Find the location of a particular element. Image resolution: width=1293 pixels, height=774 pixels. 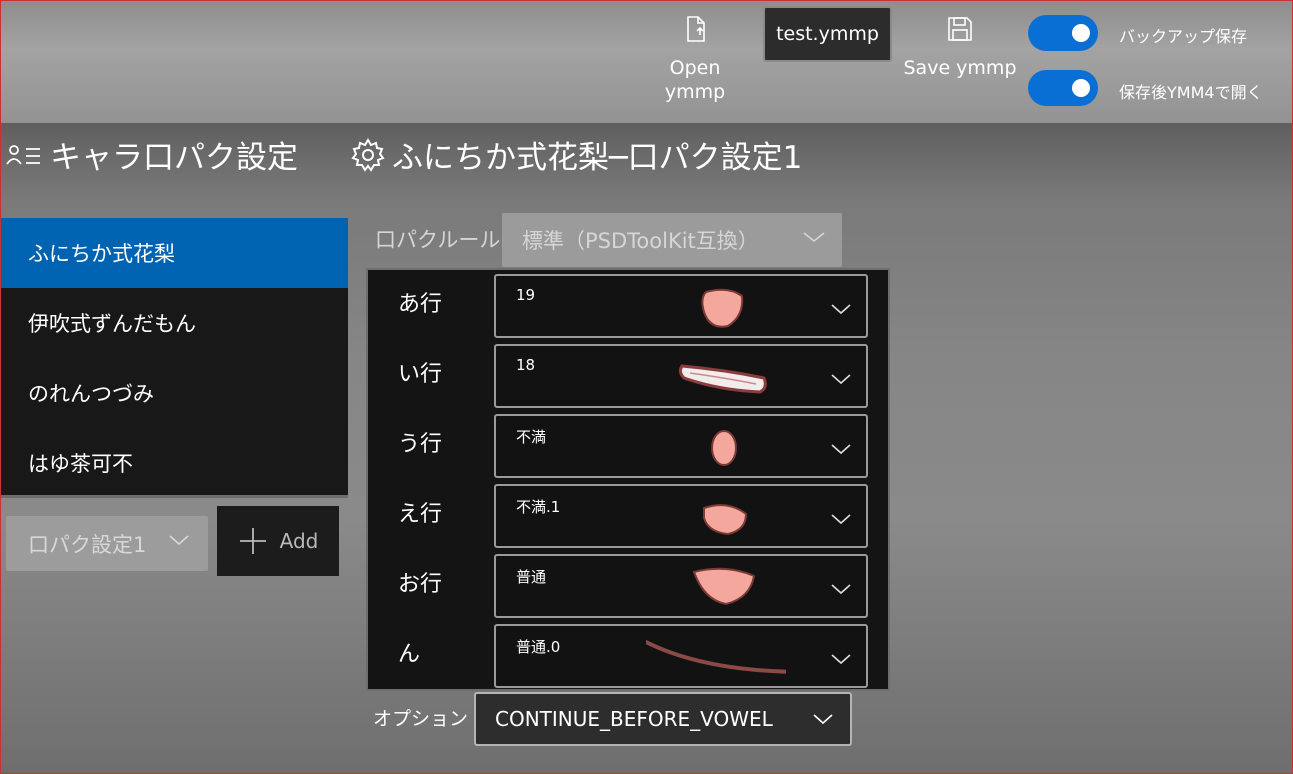

save-icon is located at coordinates (960, 29).